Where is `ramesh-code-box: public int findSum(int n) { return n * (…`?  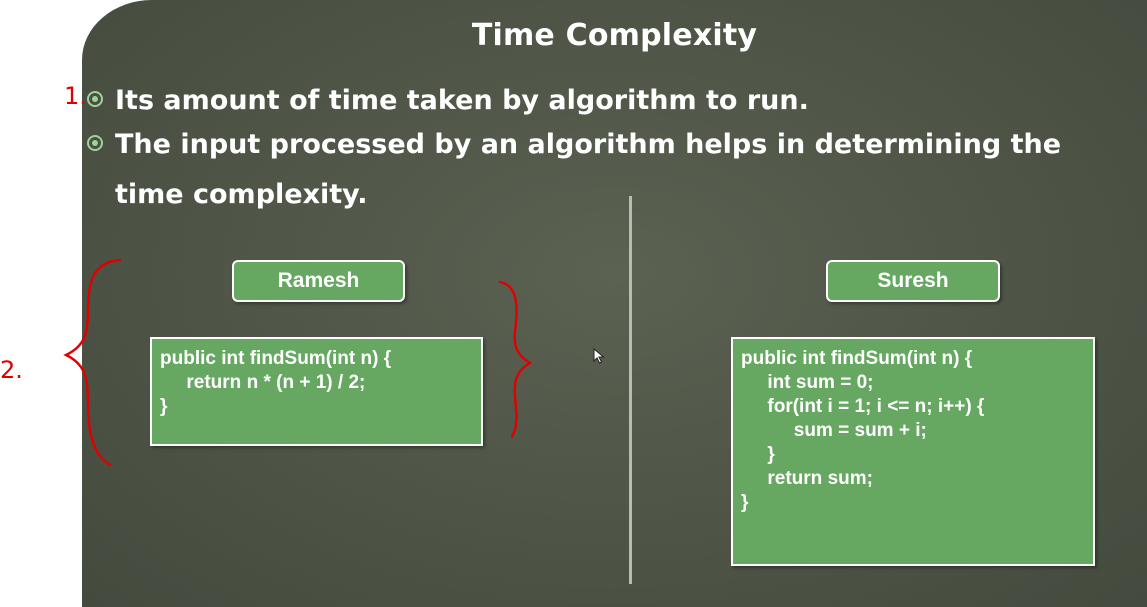
ramesh-code-box: public int findSum(int n) { return n * (… is located at coordinates (316, 391).